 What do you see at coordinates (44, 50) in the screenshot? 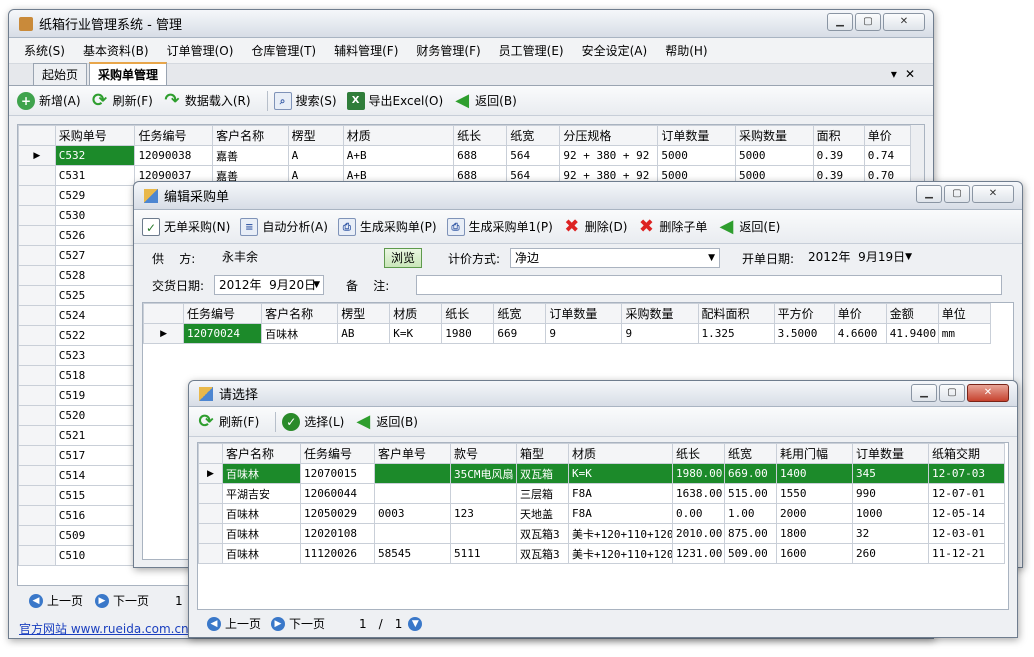
I see `menu-item: 系统(S)` at bounding box center [44, 50].